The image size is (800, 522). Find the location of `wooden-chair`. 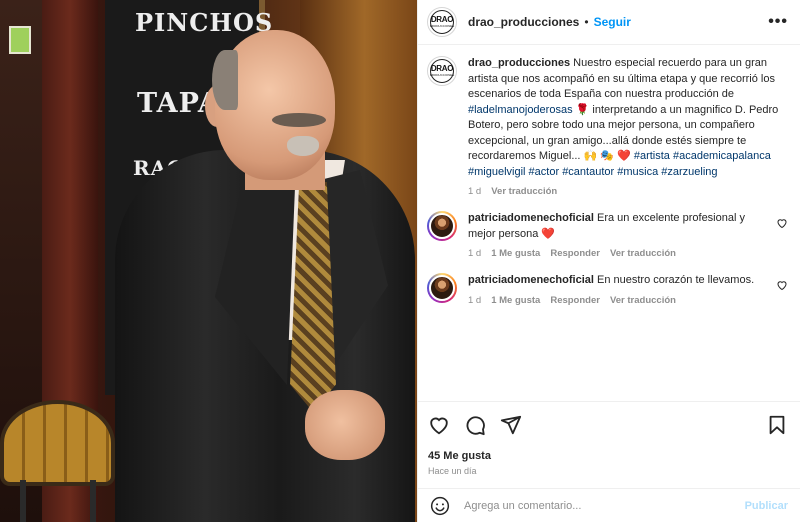

wooden-chair is located at coordinates (57, 443).